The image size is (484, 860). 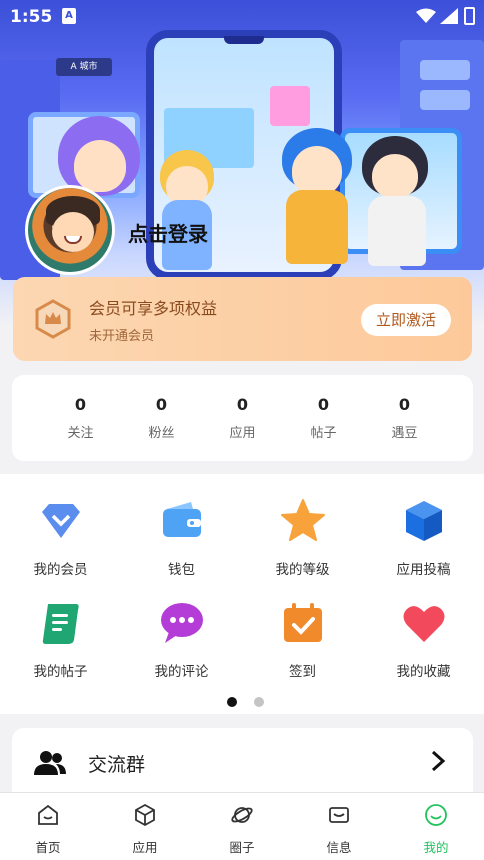 I want to click on grid-item-my-posts: 我的帖子, so click(x=60, y=640).